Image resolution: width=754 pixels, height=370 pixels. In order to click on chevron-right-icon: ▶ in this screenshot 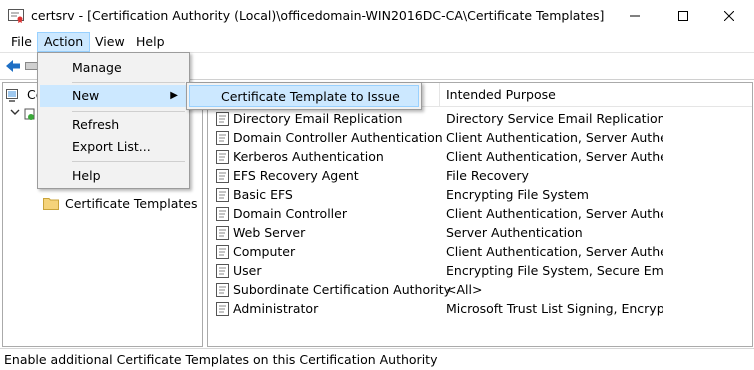, I will do `click(174, 95)`.